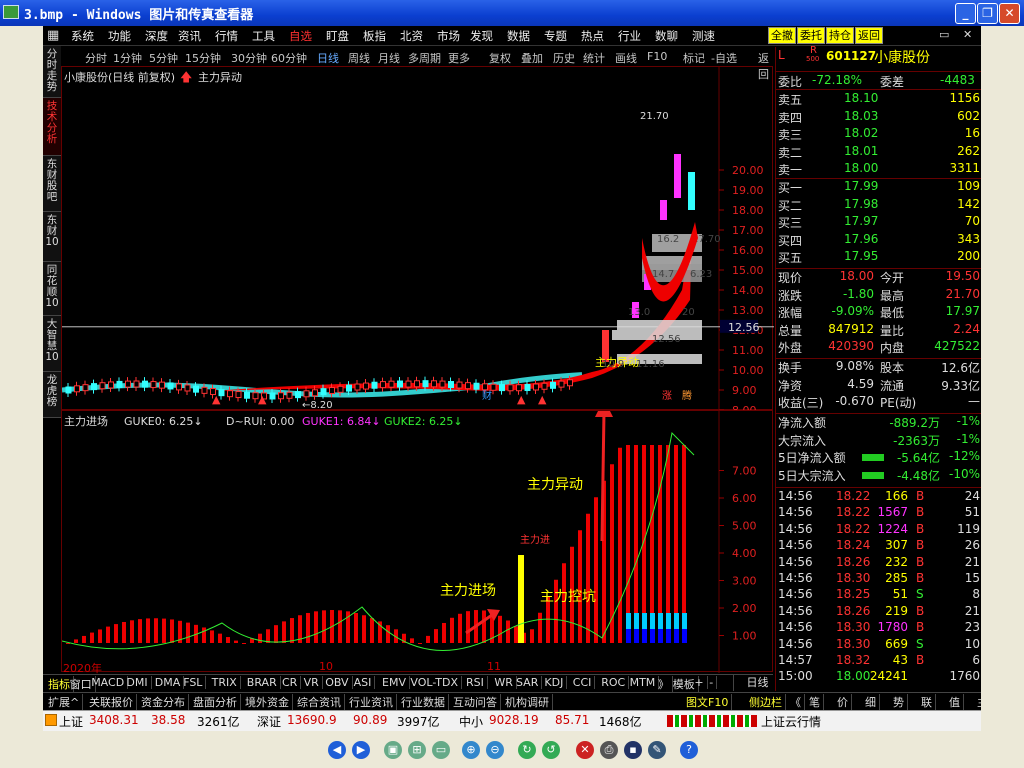 This screenshot has width=1024, height=768. What do you see at coordinates (592, 36) in the screenshot?
I see `menu-14: 热点` at bounding box center [592, 36].